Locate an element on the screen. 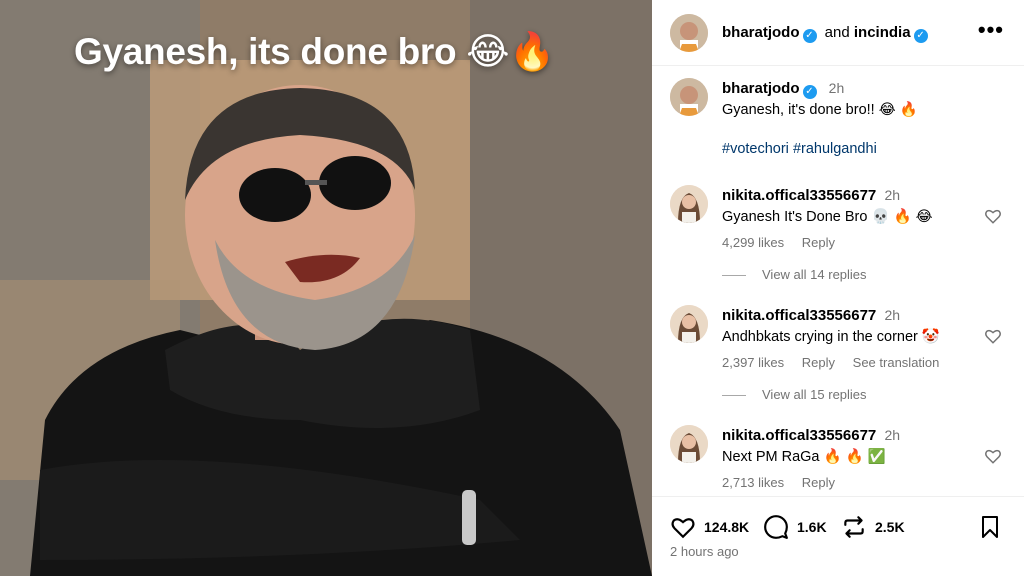 The width and height of the screenshot is (1024, 576). comment-text: Andhbkats crying in the corner 🤡 is located at coordinates (831, 337).